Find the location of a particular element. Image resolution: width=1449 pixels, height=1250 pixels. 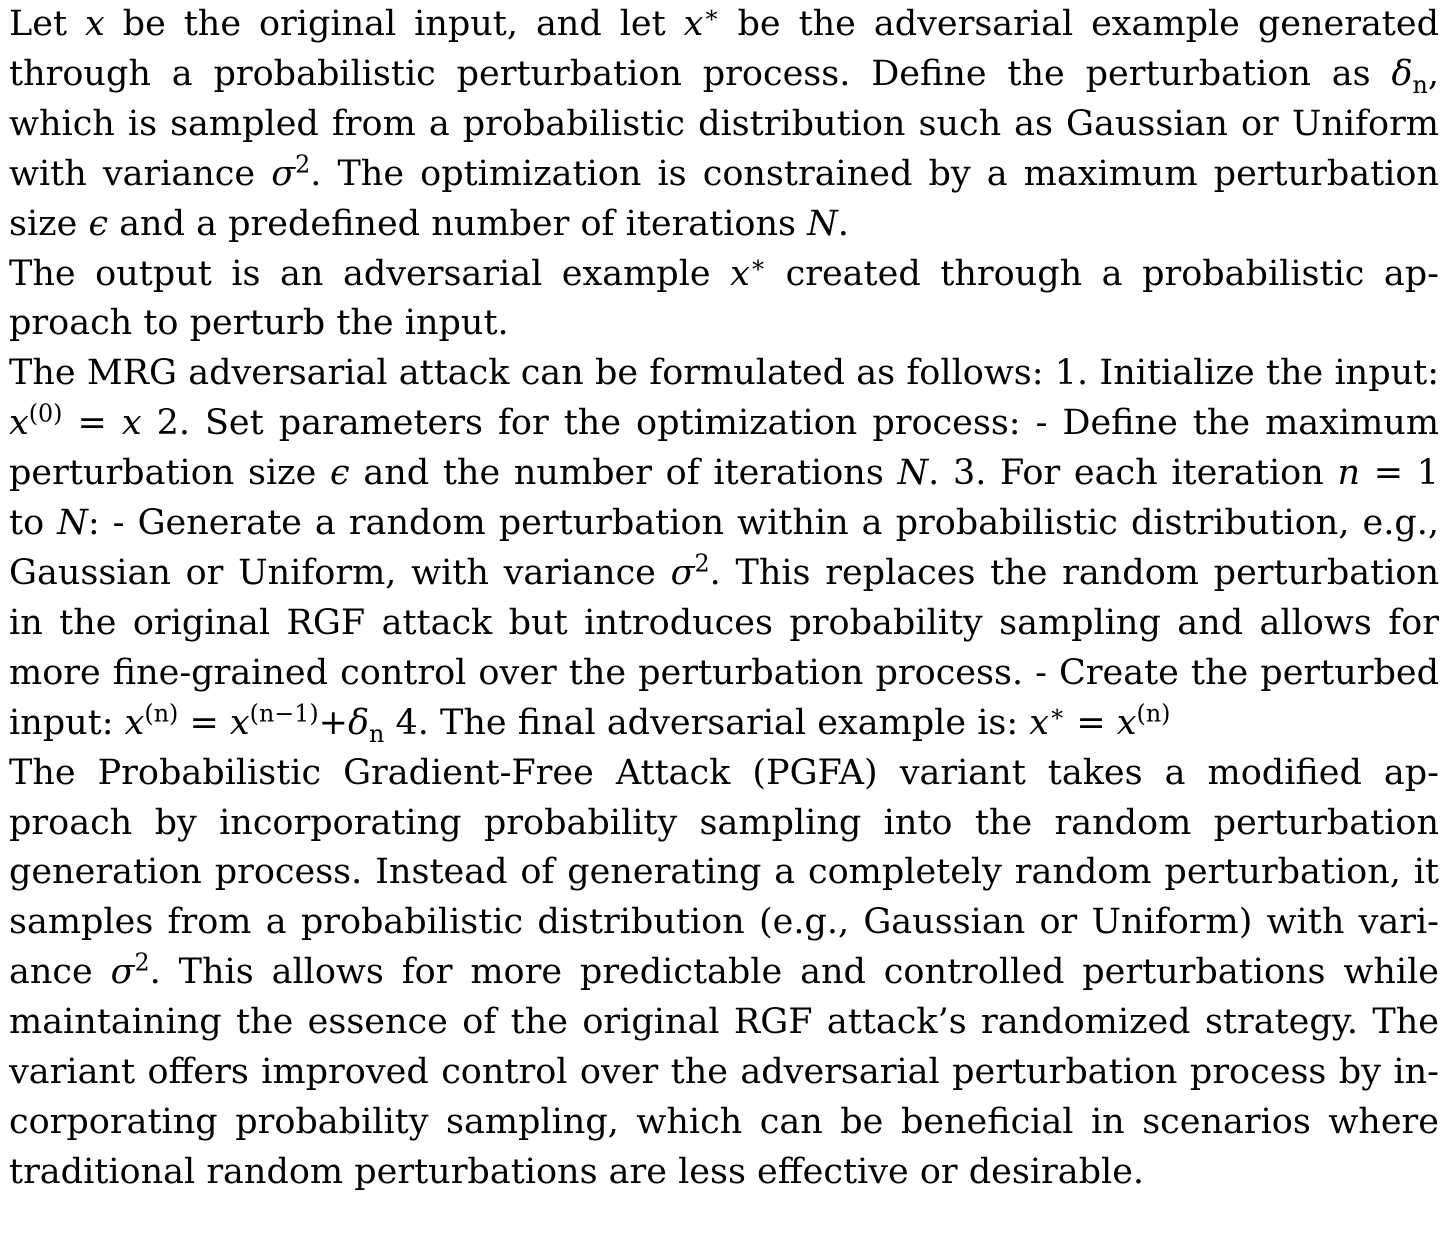

text-run: 4. The final adversarial example is: is located at coordinates (707, 722).